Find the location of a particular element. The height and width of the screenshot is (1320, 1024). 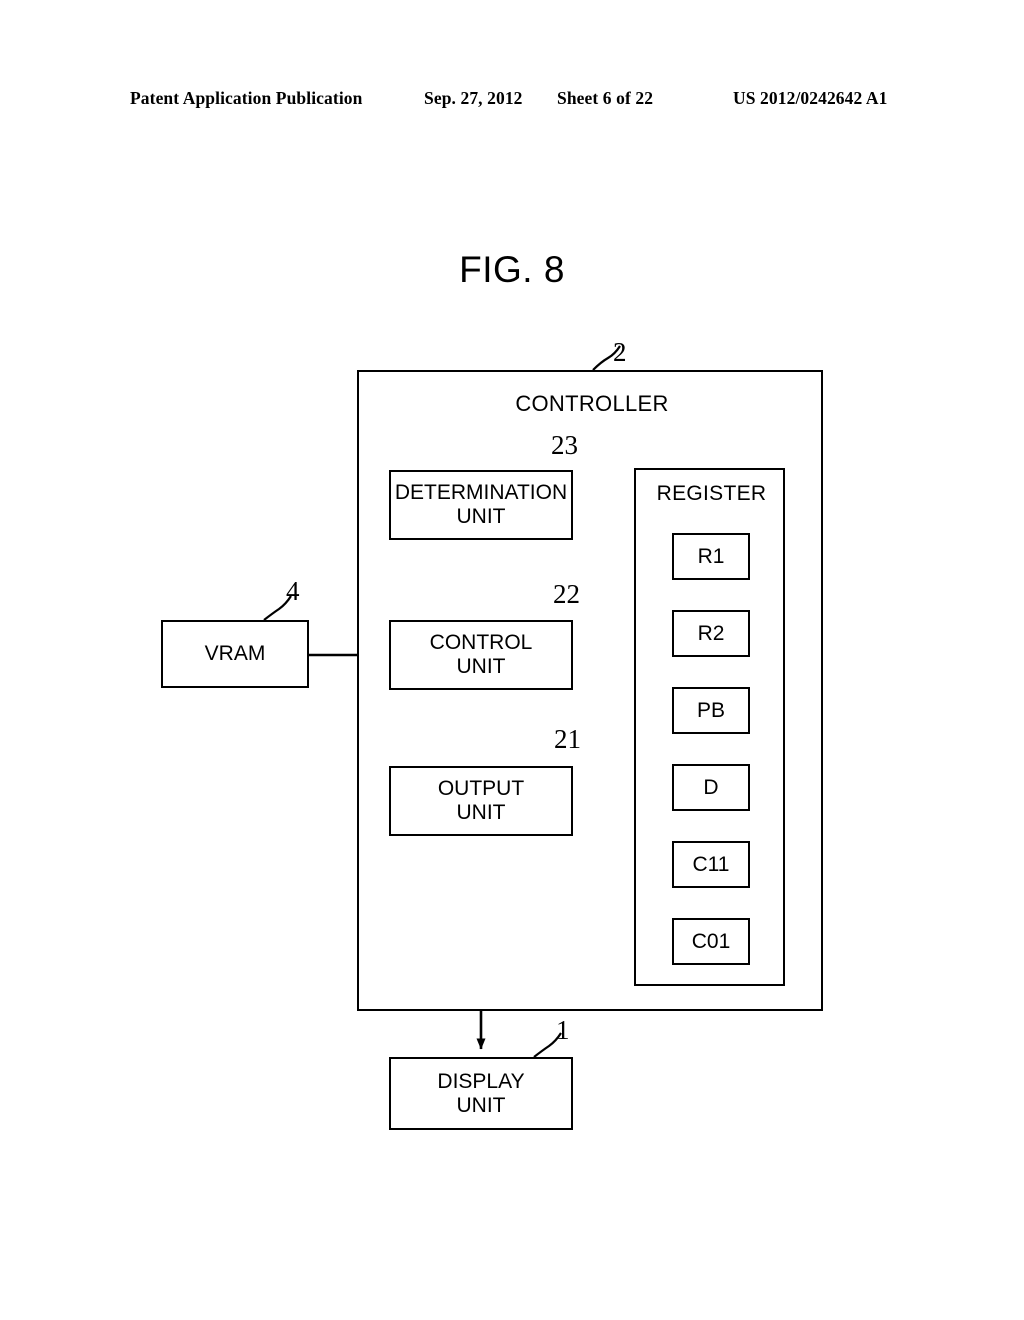

display-unit-block: DISPLAY UNIT is located at coordinates (481, 1093).